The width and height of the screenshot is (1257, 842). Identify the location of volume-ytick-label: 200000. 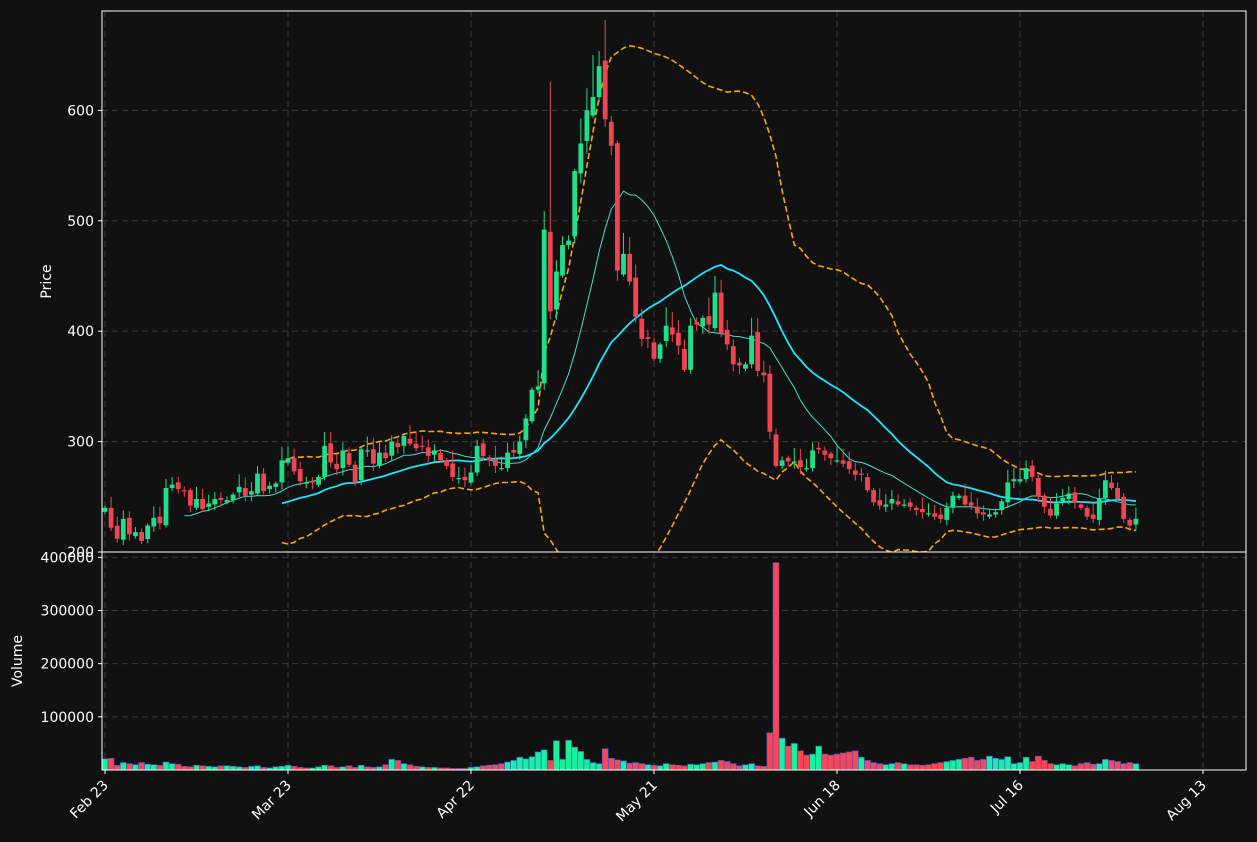
(67, 665).